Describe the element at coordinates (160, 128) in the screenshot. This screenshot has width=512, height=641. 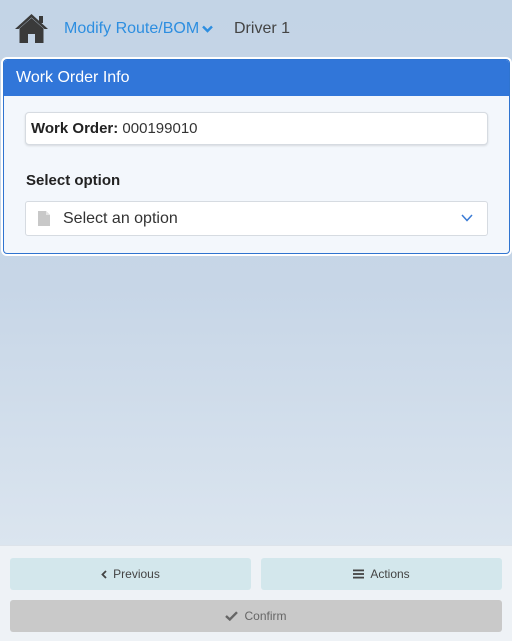
I see `work-order-value: 000199010` at that location.